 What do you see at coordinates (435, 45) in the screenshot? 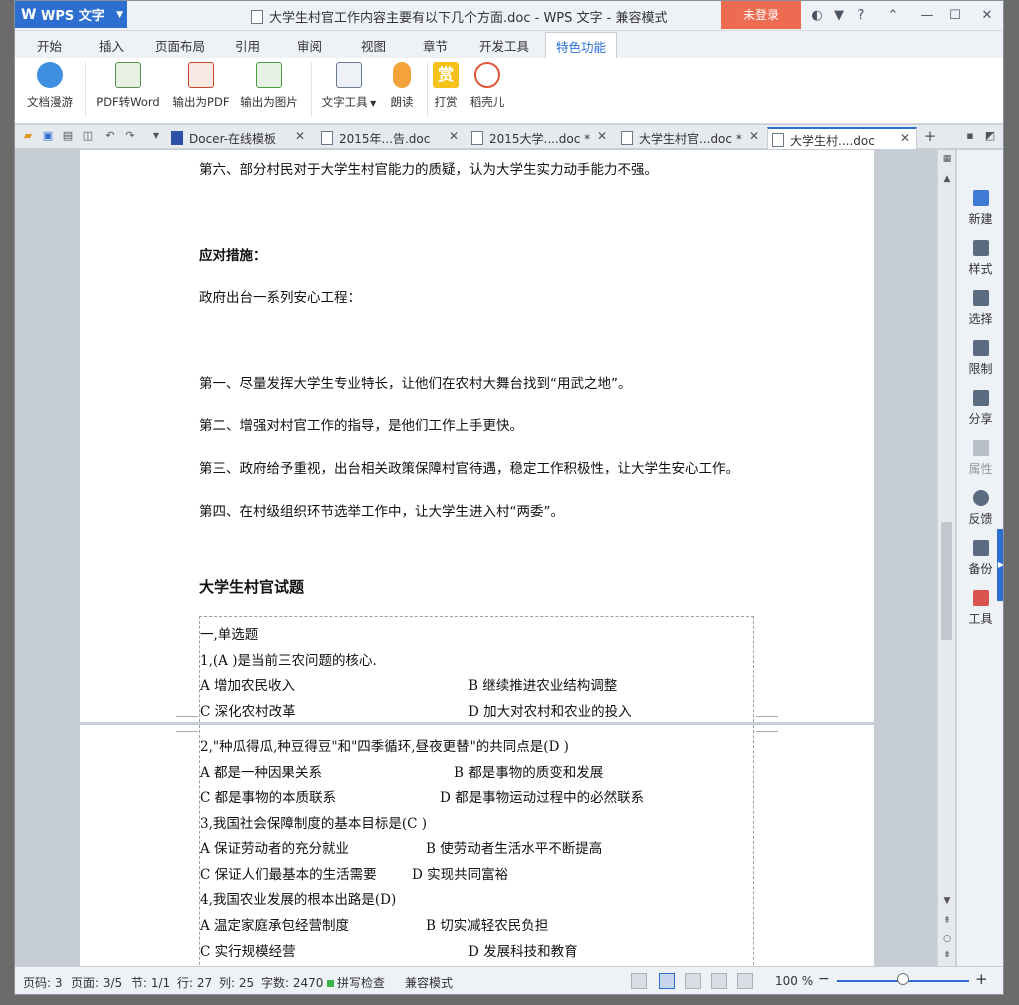
I see `tab-chapter: 章节` at bounding box center [435, 45].